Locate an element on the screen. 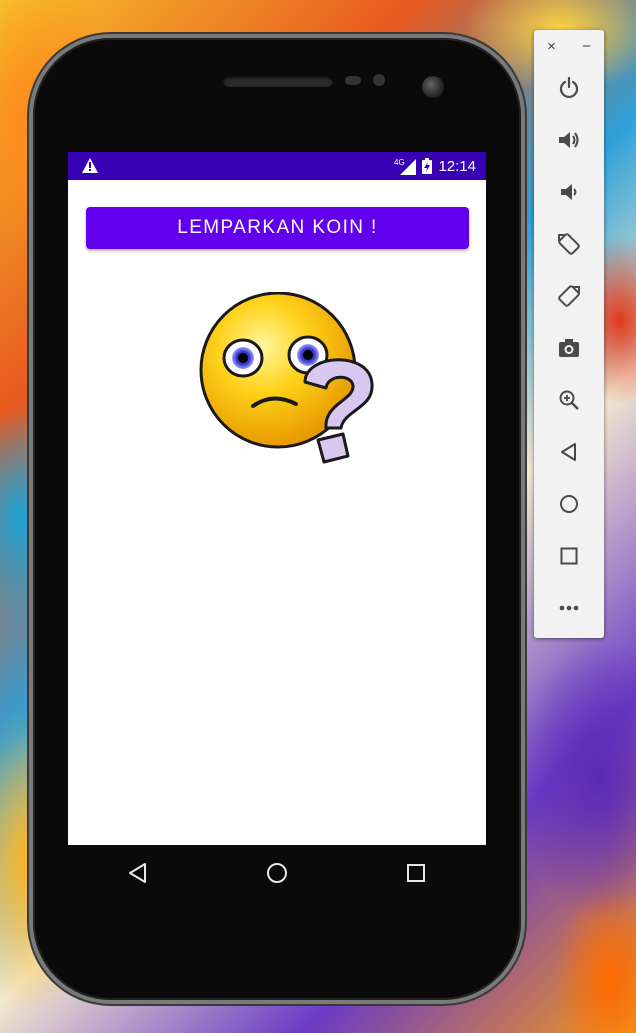 This screenshot has width=636, height=1033. status-icons: 4G 12:14 is located at coordinates (435, 166).